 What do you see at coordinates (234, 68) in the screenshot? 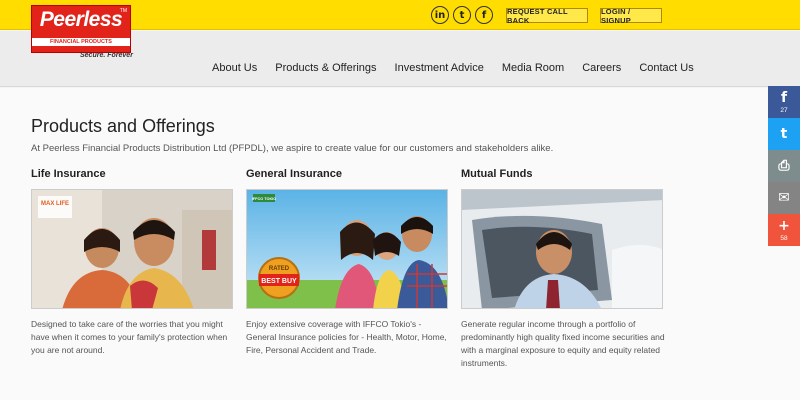
I see `nav-about-us: About Us` at bounding box center [234, 68].